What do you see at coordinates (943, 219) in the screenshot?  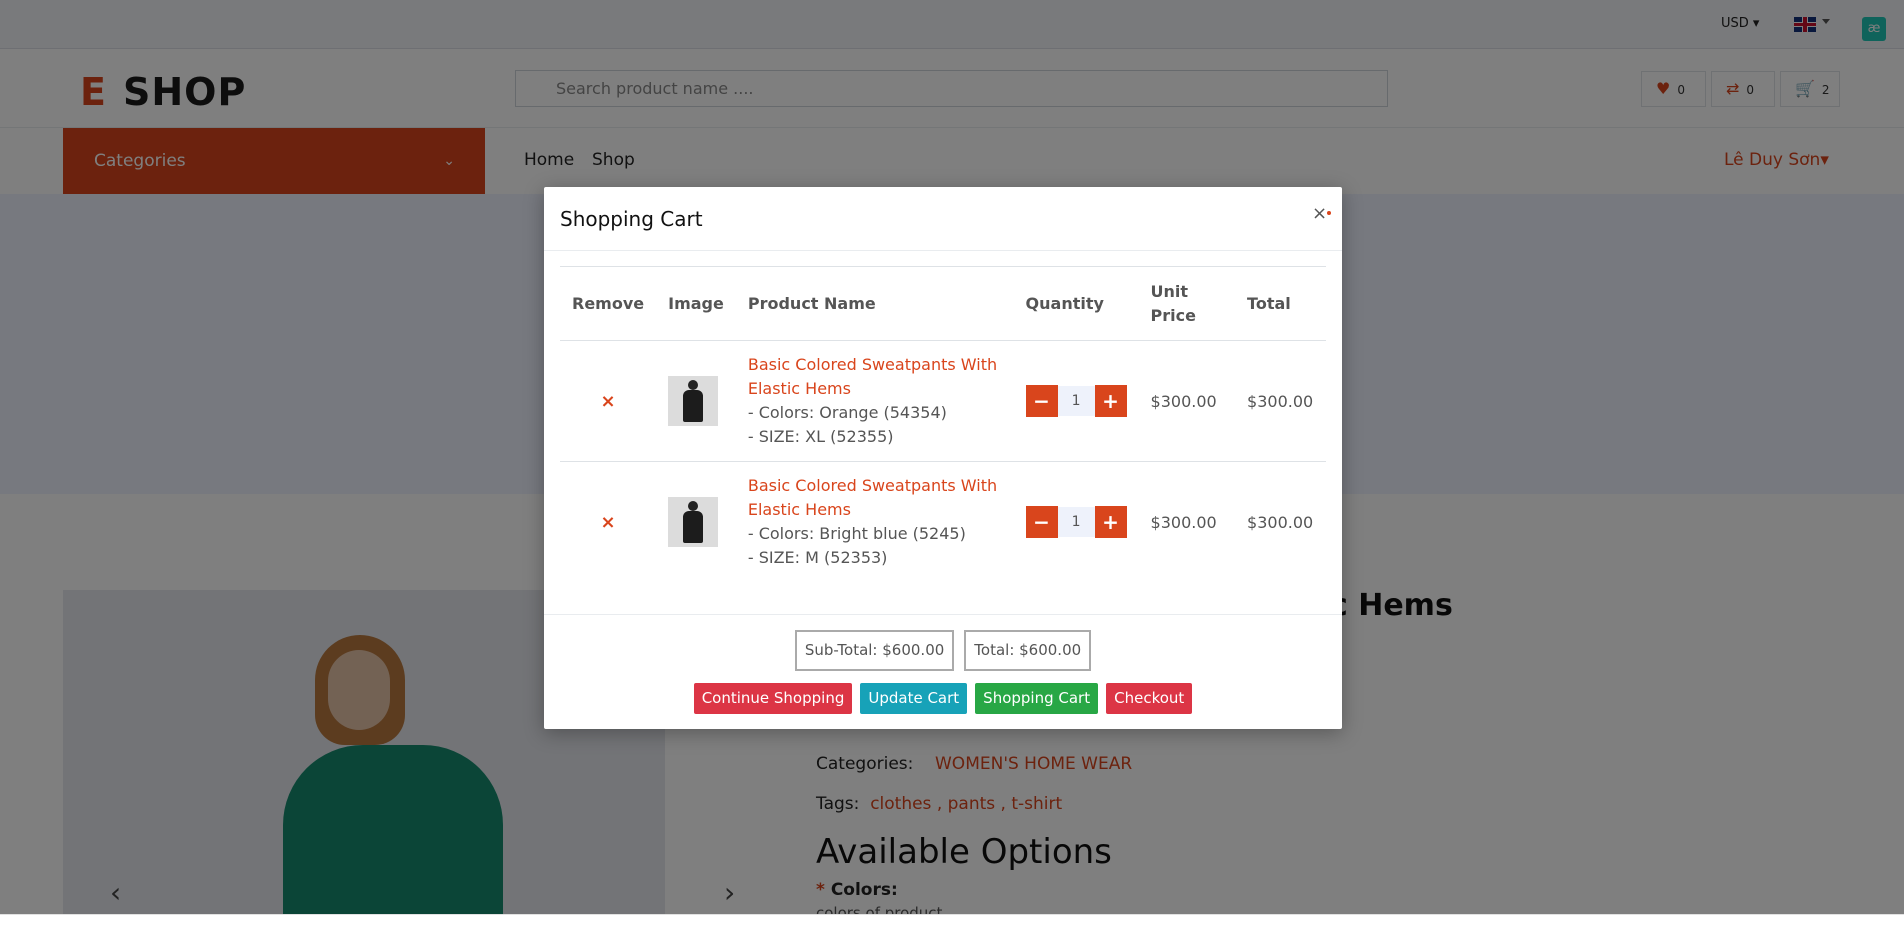 I see `modal-header: Shopping Cart ×` at bounding box center [943, 219].